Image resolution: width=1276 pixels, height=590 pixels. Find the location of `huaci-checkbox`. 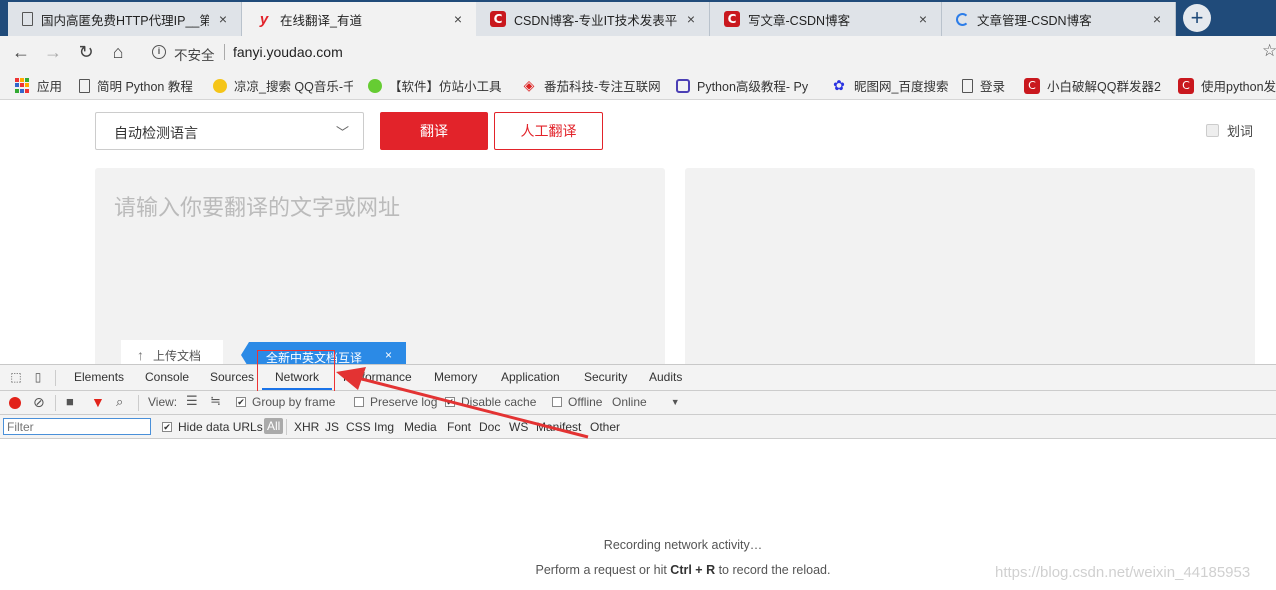

huaci-checkbox is located at coordinates (1212, 130).